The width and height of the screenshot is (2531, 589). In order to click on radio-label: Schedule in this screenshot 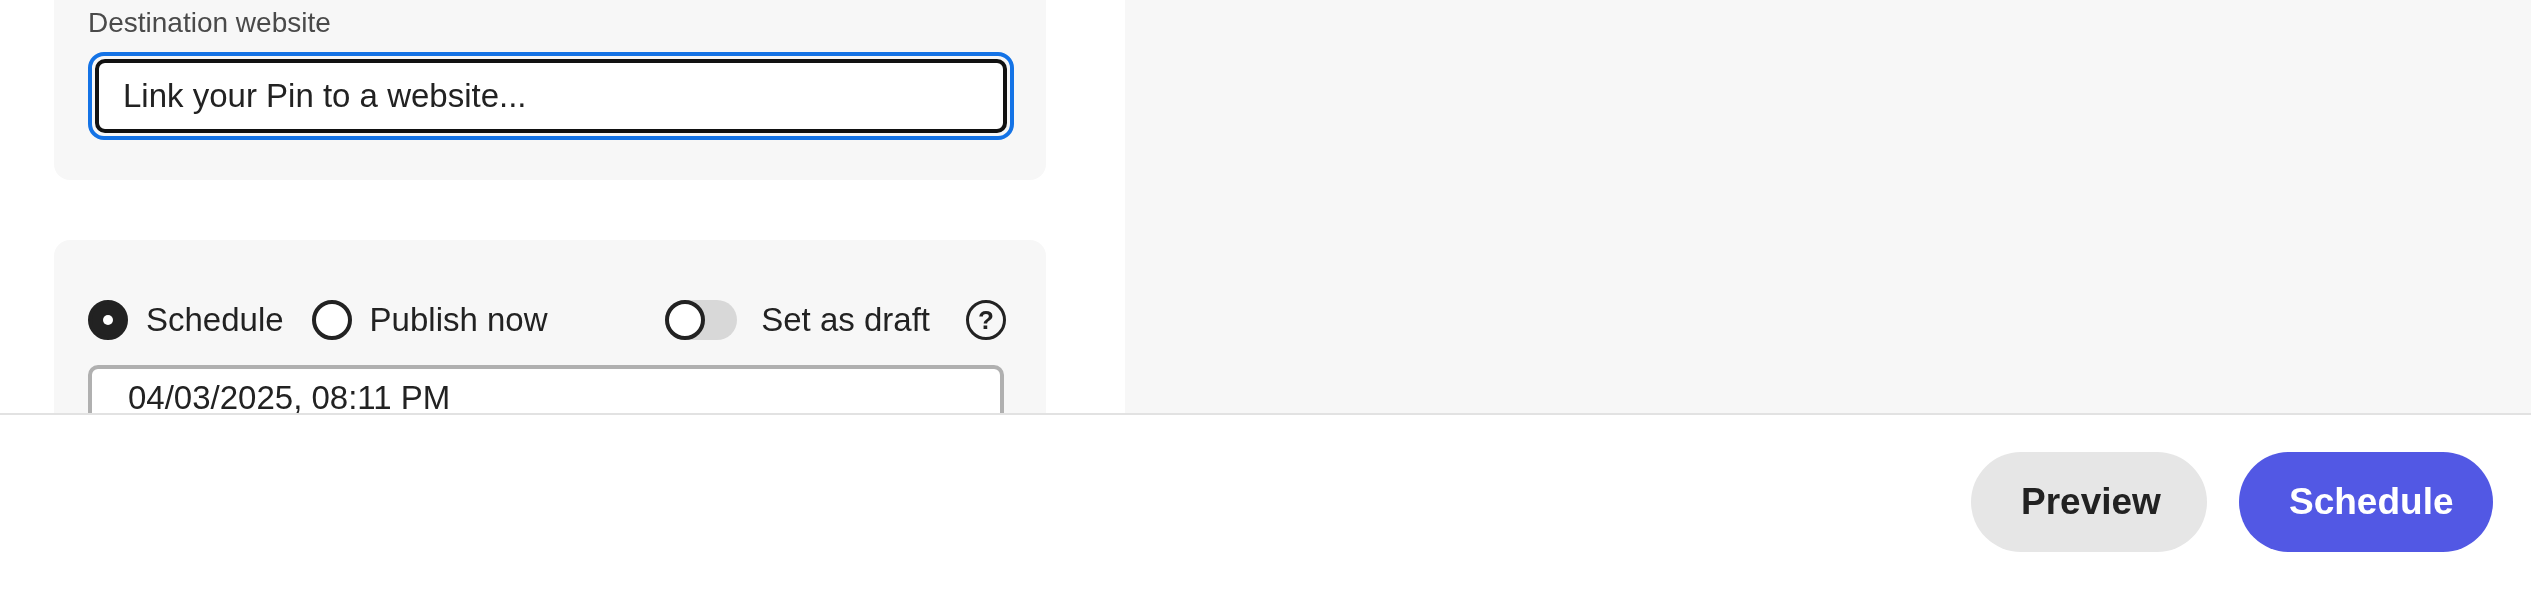, I will do `click(215, 320)`.